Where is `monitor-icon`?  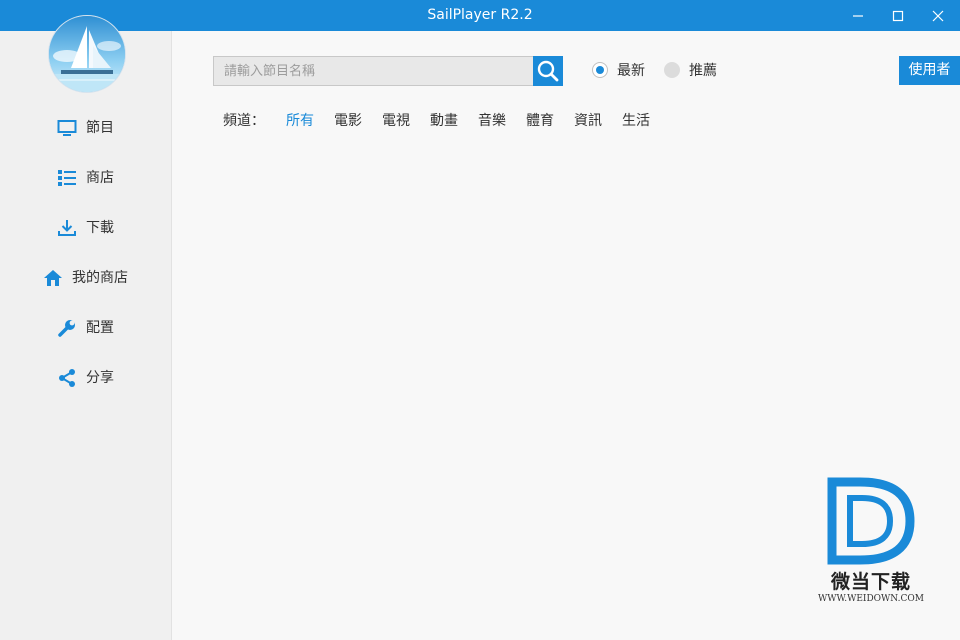
monitor-icon is located at coordinates (67, 128).